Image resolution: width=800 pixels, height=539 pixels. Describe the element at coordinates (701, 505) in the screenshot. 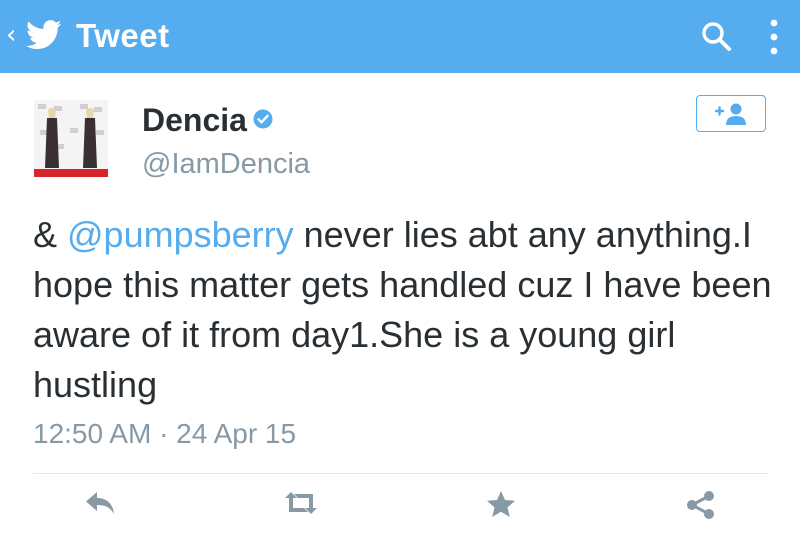

I see `share-icon` at that location.